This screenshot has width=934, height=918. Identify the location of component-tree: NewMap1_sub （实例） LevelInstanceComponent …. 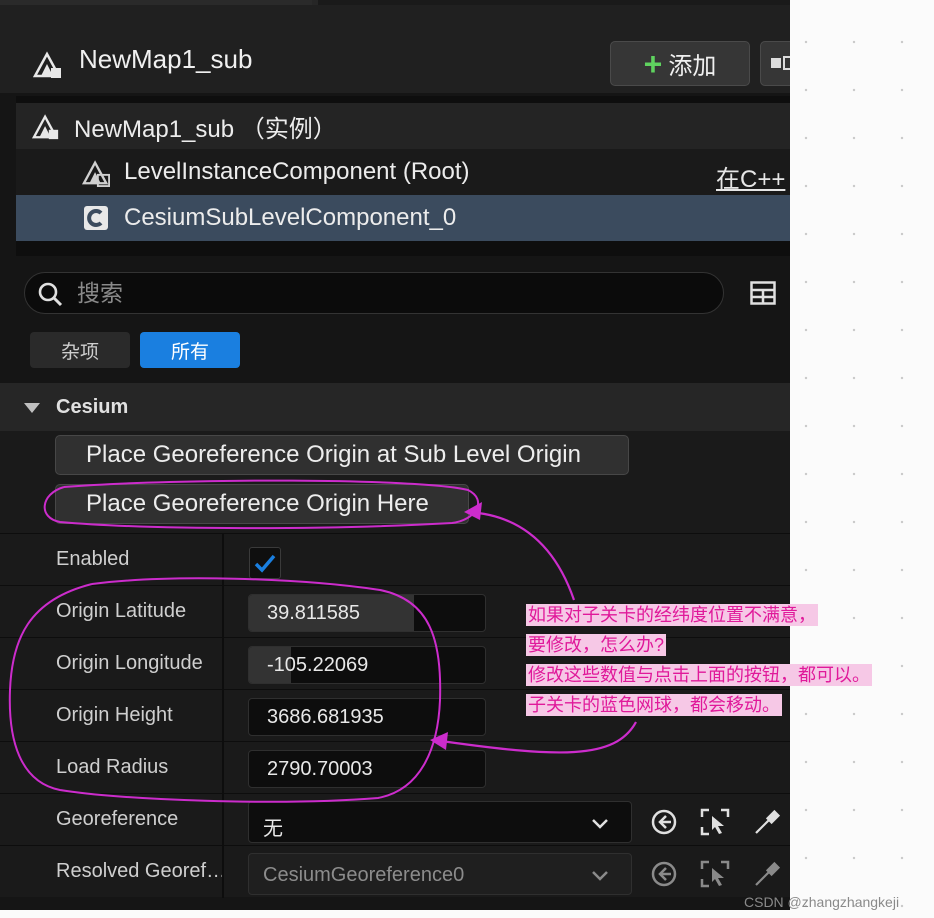
(403, 176).